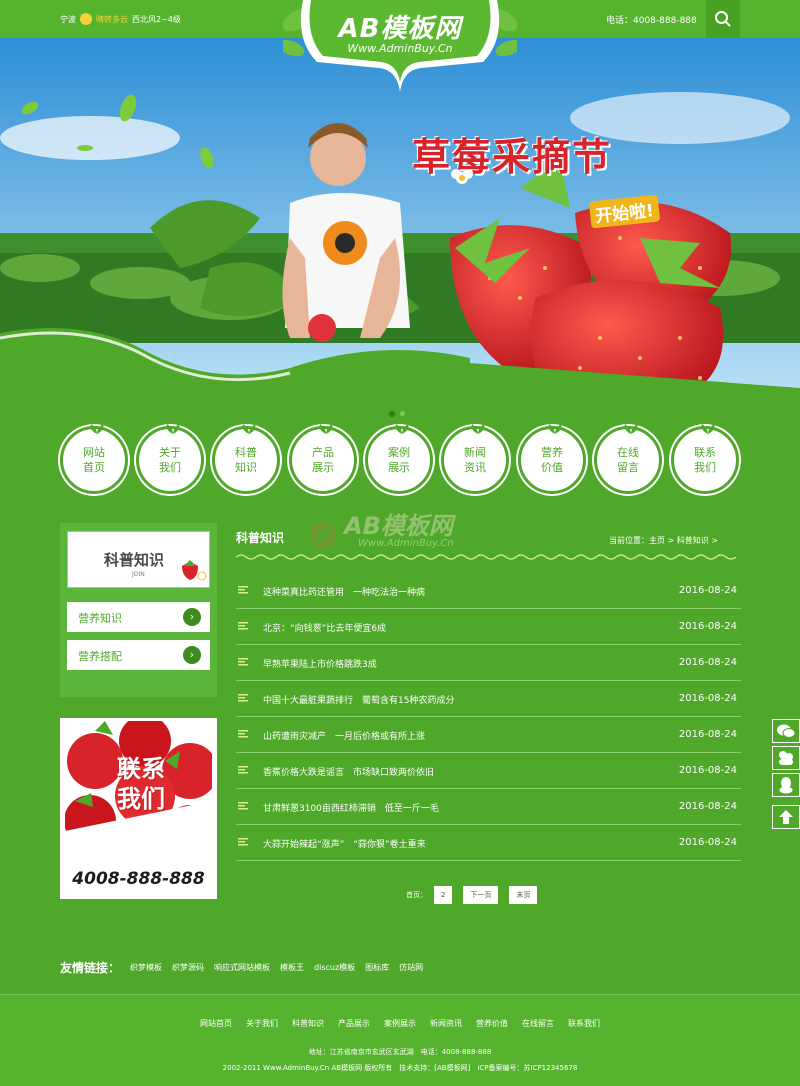 Image resolution: width=800 pixels, height=1086 pixels. Describe the element at coordinates (492, 1023) in the screenshot. I see `footer-link-nutrition: 营养价值` at that location.